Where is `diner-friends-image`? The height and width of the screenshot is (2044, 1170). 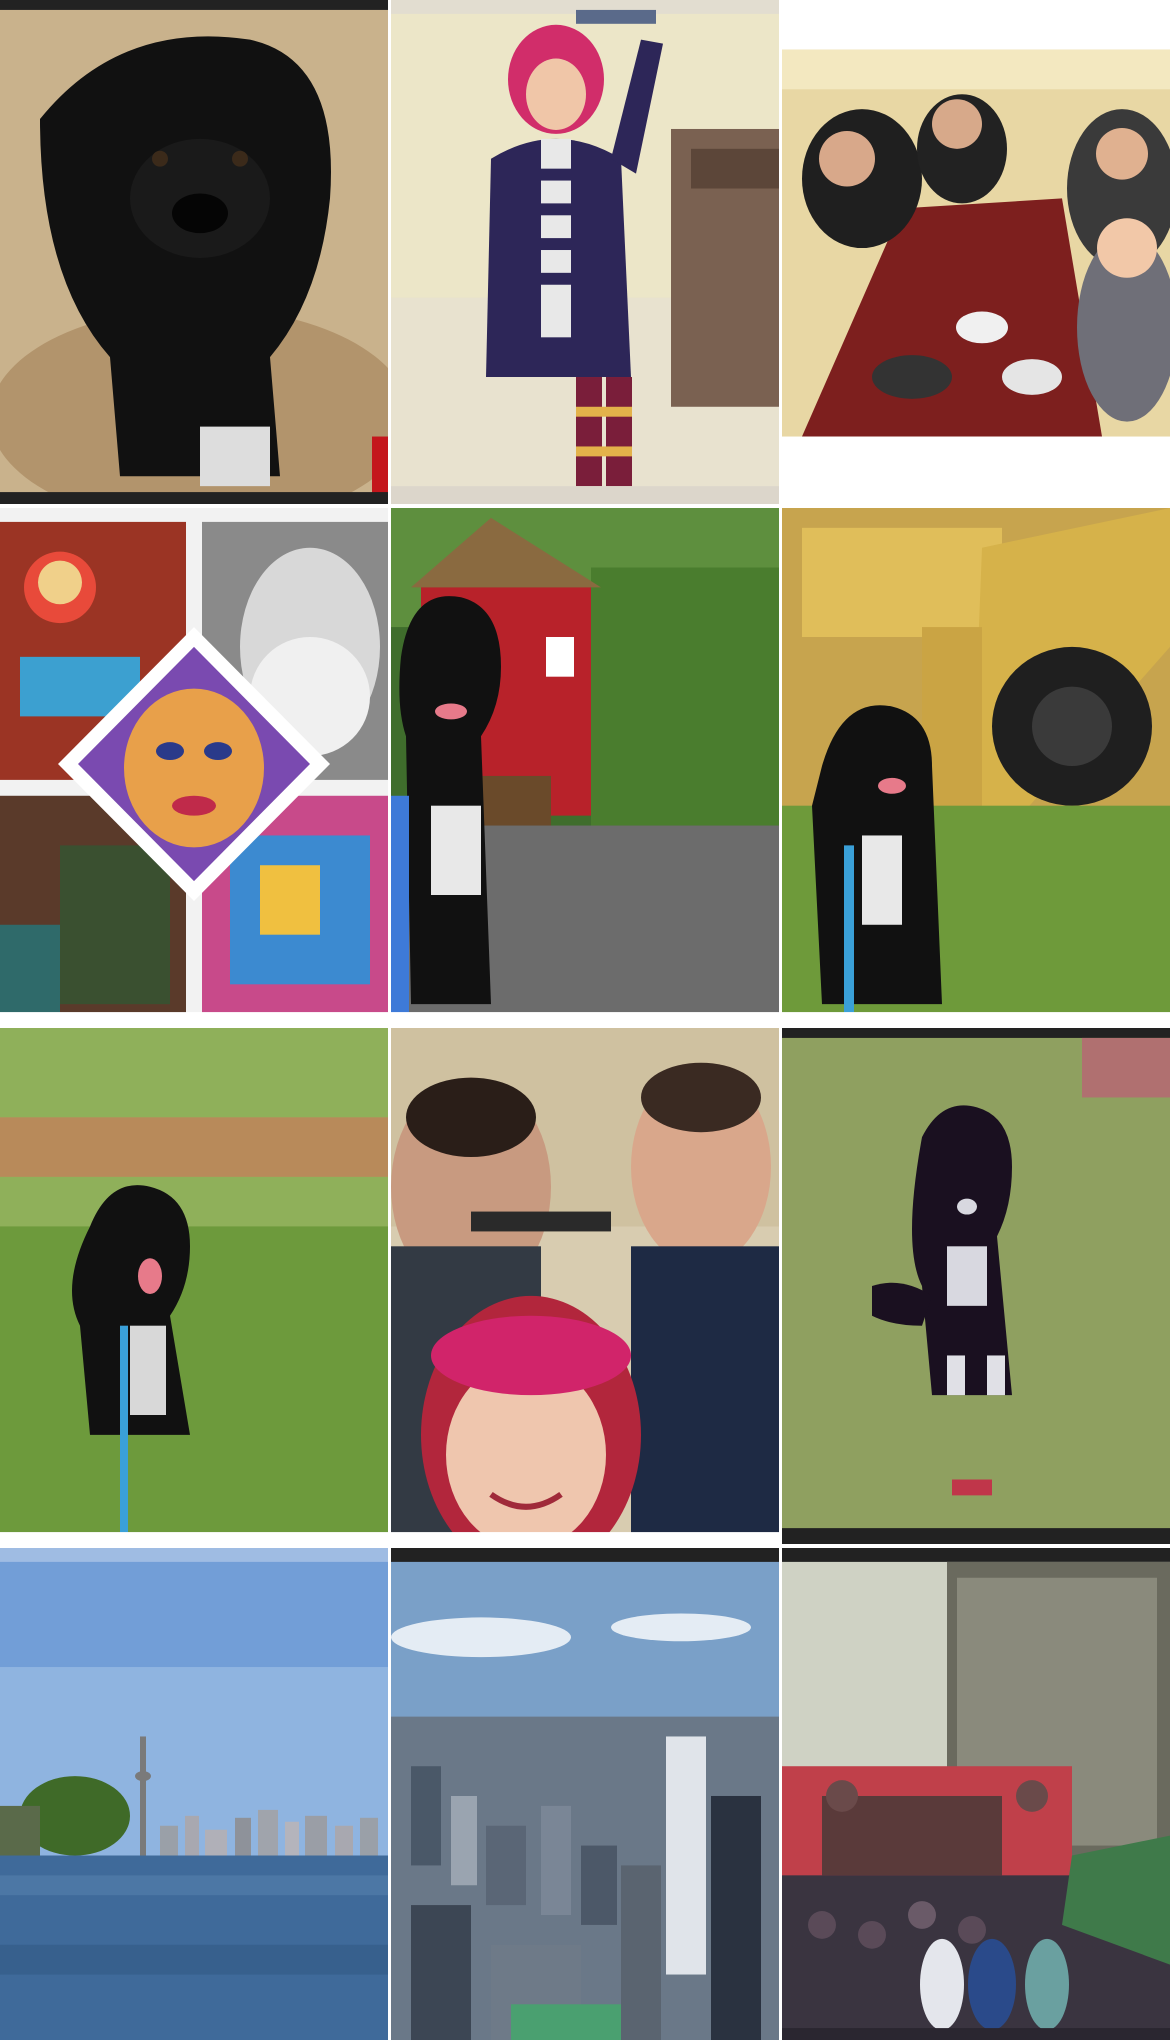 diner-friends-image is located at coordinates (976, 252).